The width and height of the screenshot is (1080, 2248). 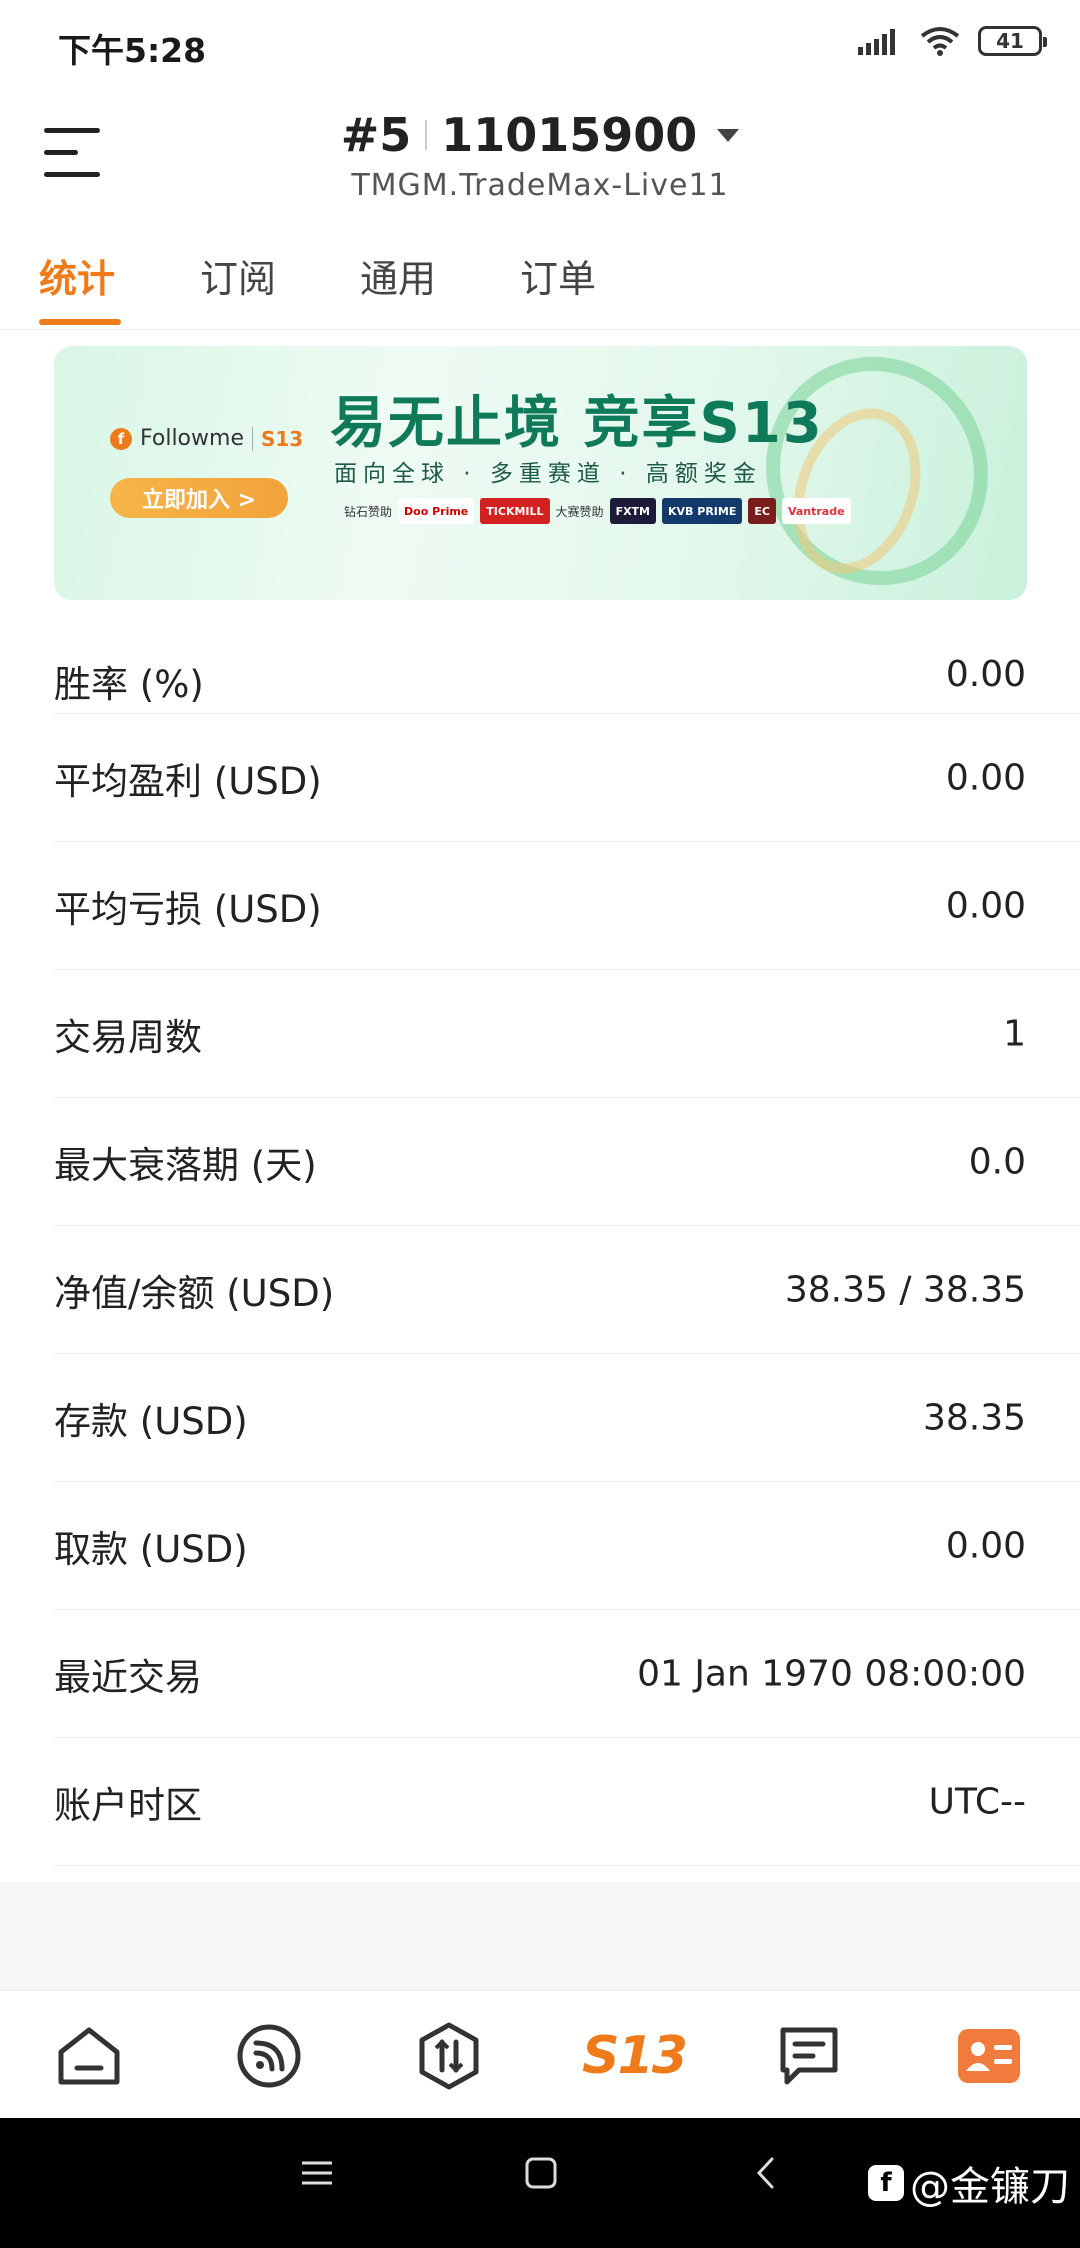 I want to click on back-icon, so click(x=766, y=2175).